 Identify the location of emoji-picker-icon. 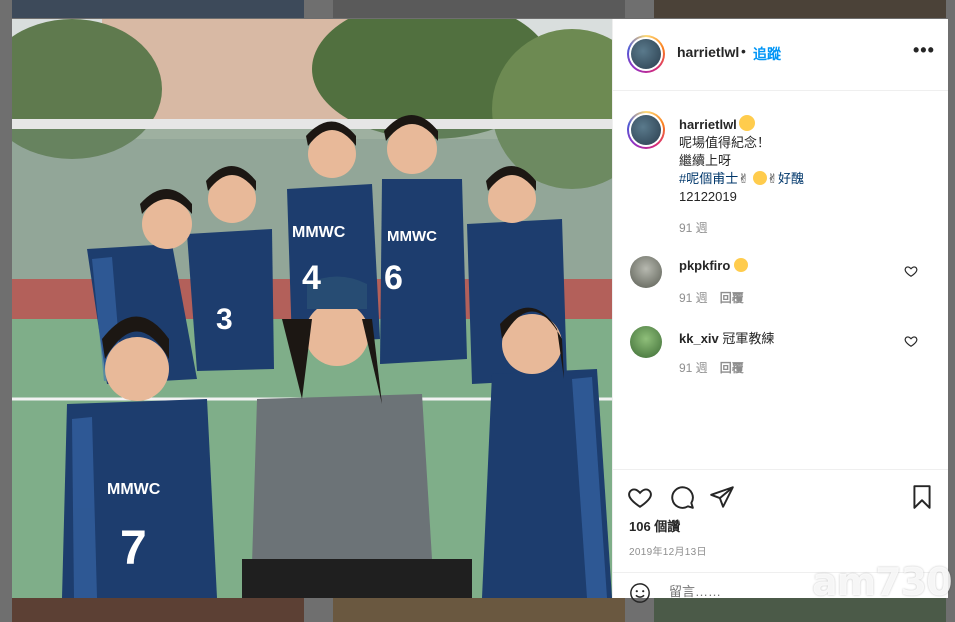
(640, 593).